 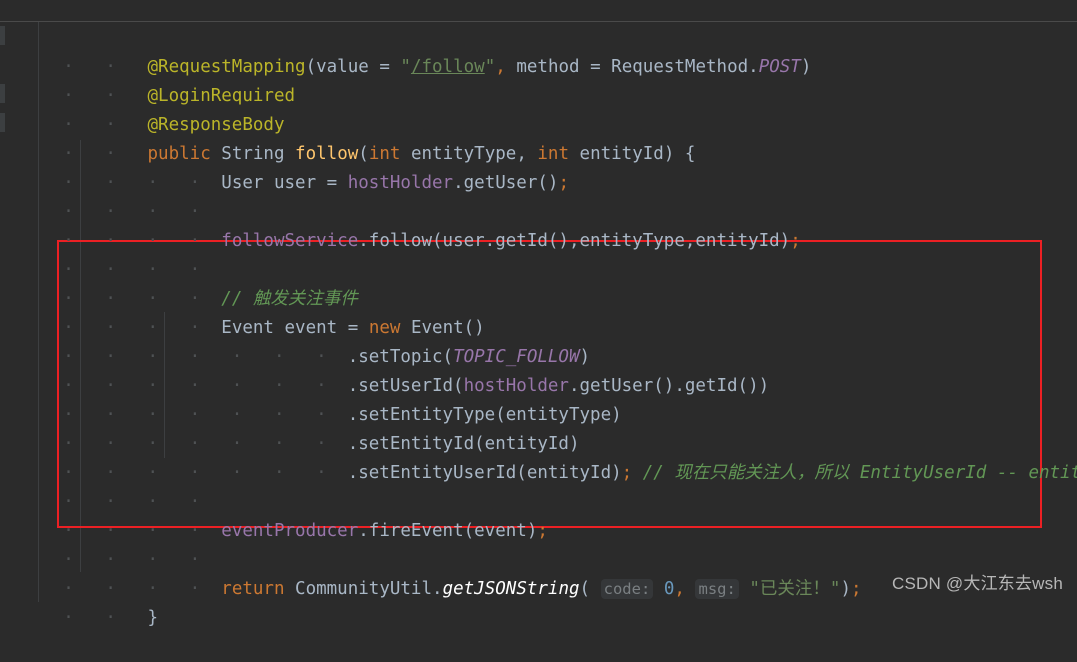 What do you see at coordinates (295, 340) in the screenshot?
I see `code-line-11: · · · · · · · .setTopic(TOPIC_FOLLOW)` at bounding box center [295, 340].